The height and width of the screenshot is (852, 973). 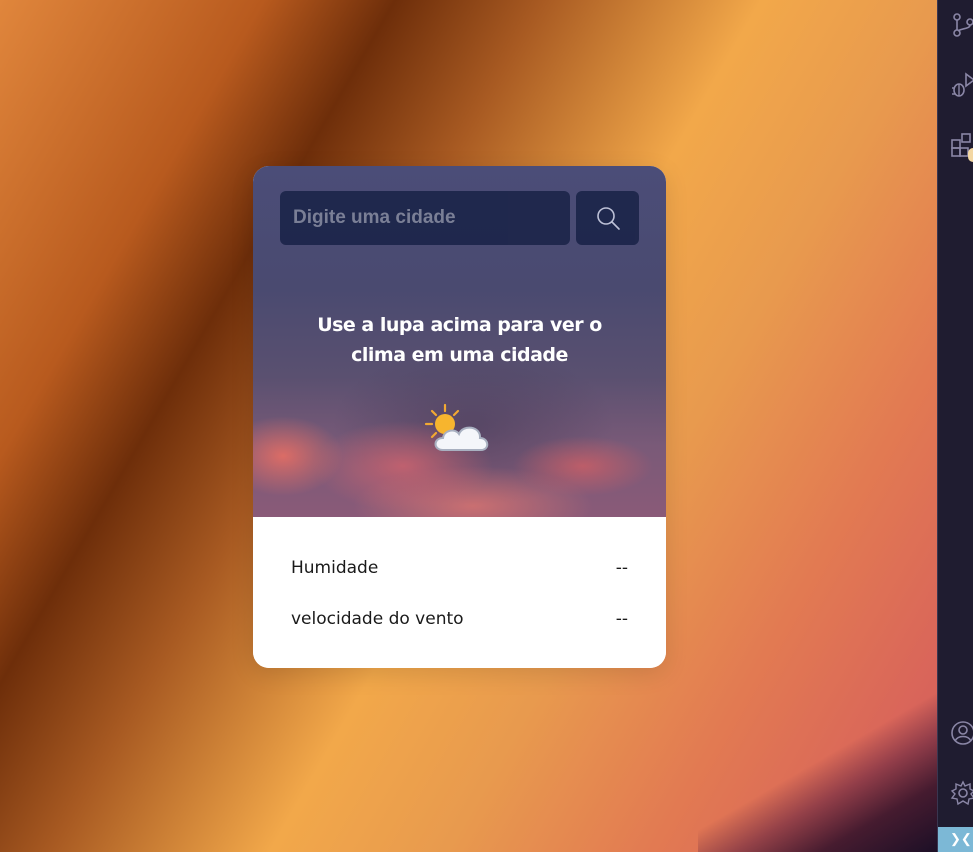 I want to click on remote-status-button: ❯❮, so click(x=955, y=839).